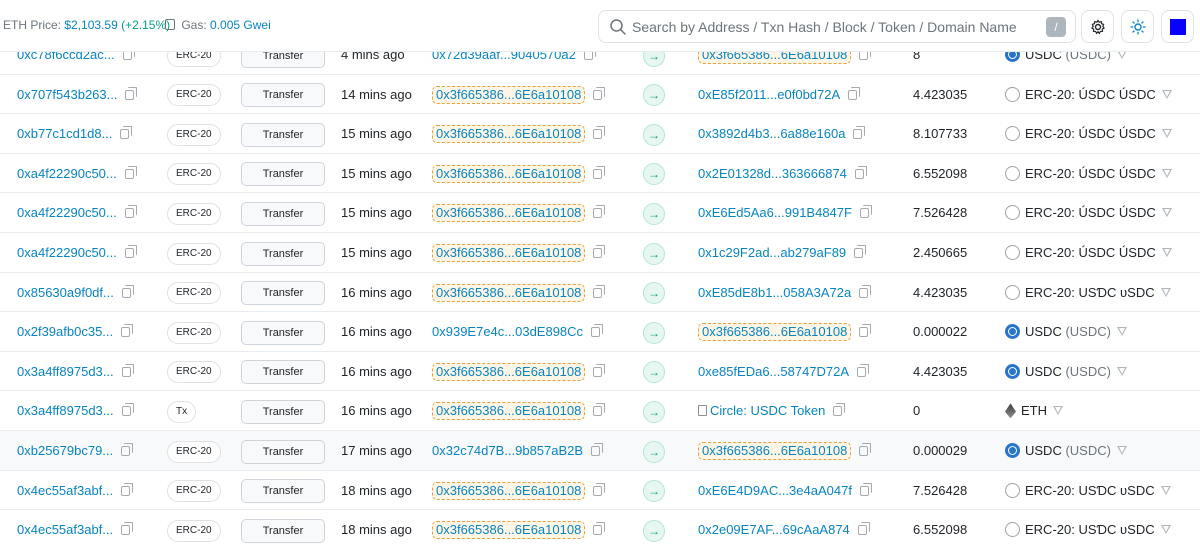 This screenshot has width=1200, height=546. What do you see at coordinates (90, 25) in the screenshot?
I see `eth-price-value: $2,103.59` at bounding box center [90, 25].